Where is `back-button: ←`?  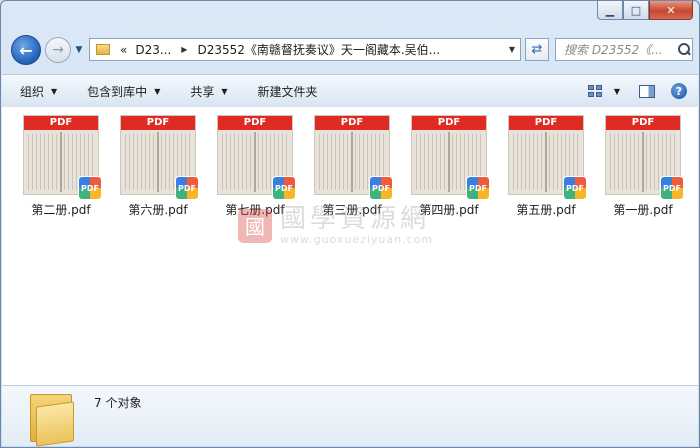
back-button: ← is located at coordinates (26, 50).